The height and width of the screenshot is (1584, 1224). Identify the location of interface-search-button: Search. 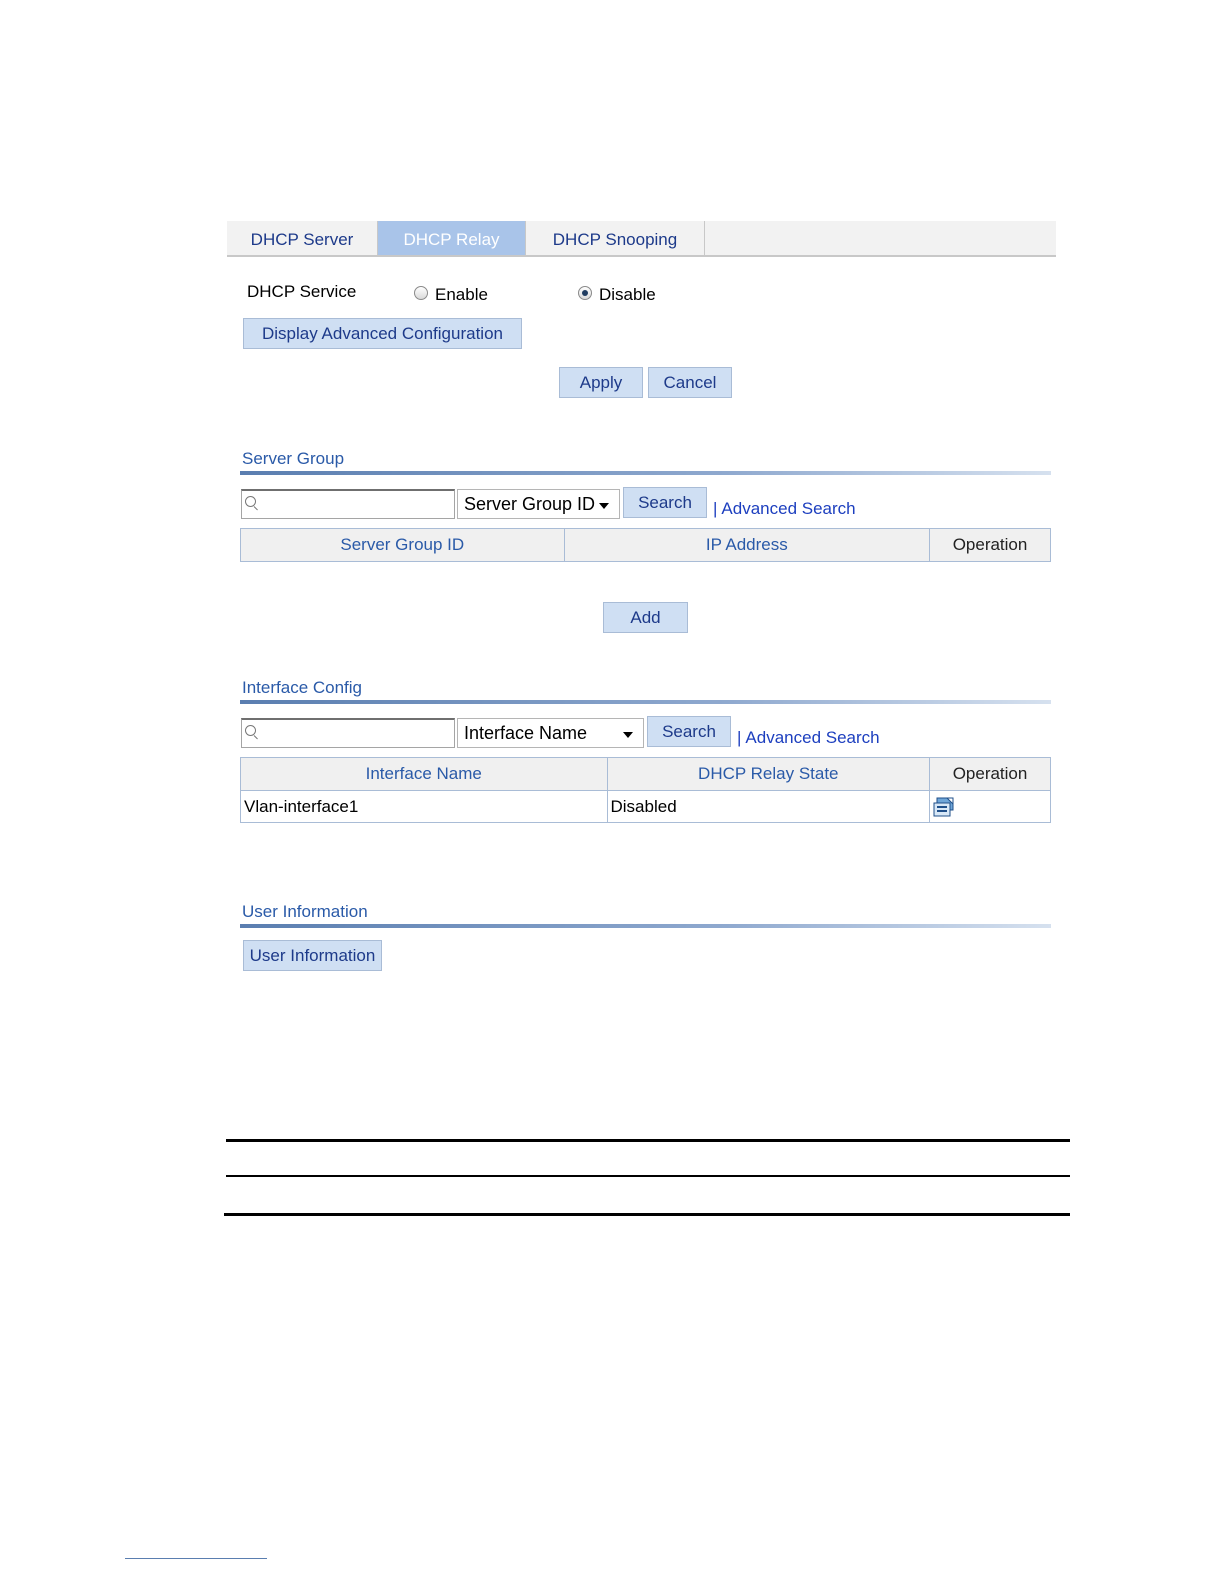
(689, 731).